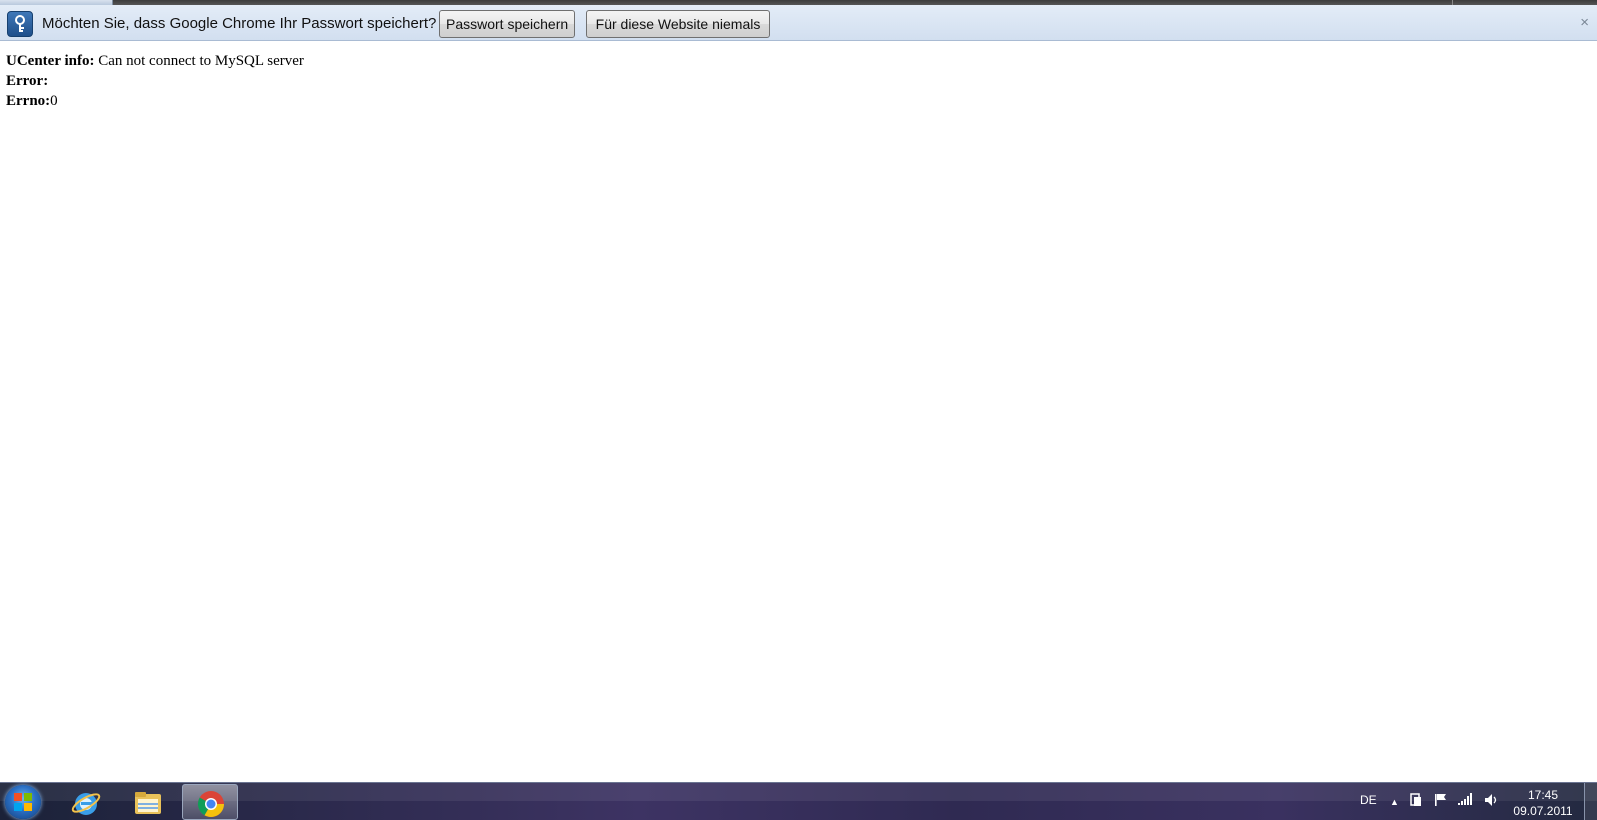 This screenshot has height=820, width=1597. I want to click on taskbar-windows-explorer, so click(148, 802).